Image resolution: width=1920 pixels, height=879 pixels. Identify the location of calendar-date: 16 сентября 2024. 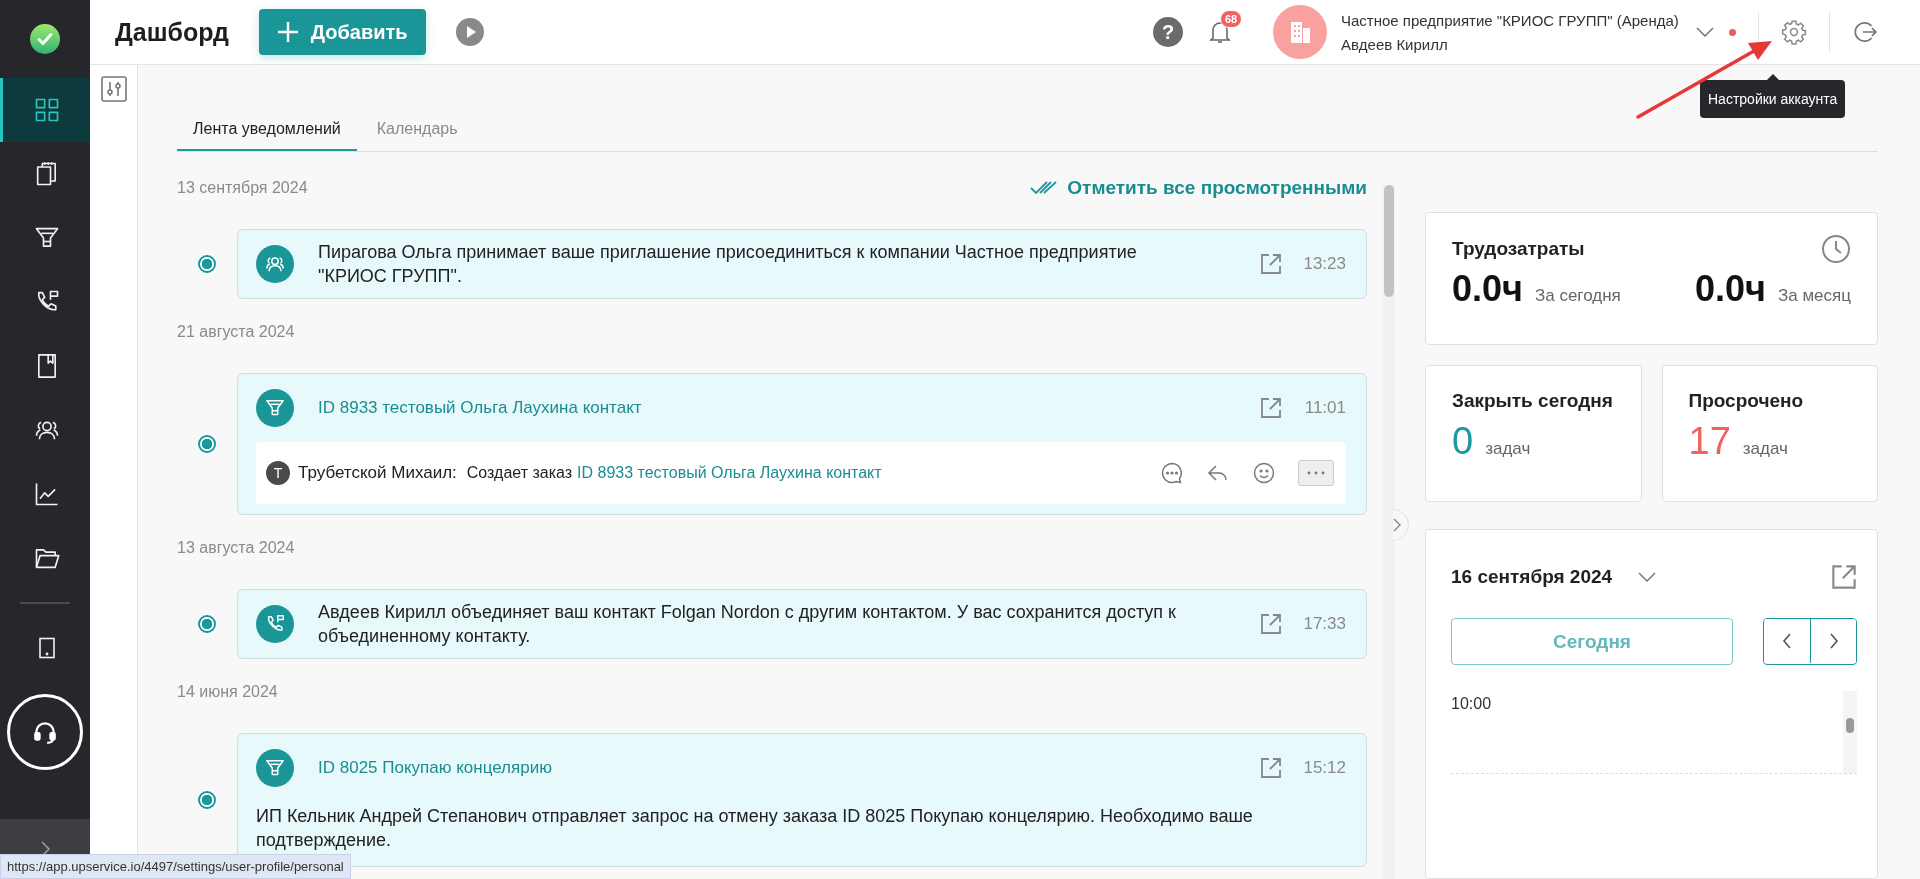
(1532, 577).